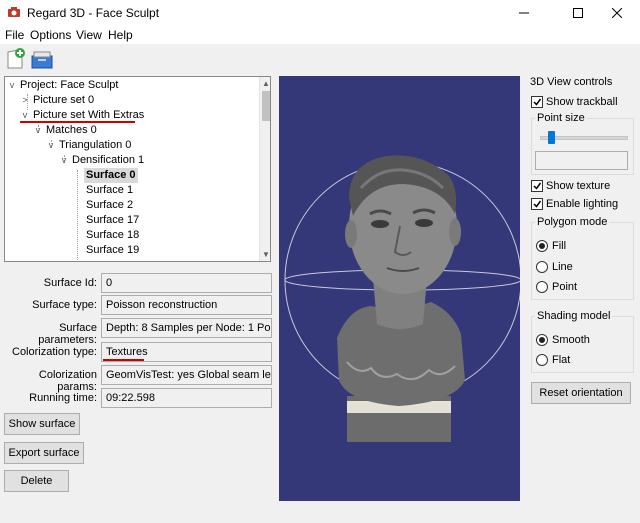 The image size is (640, 523). What do you see at coordinates (120, 35) in the screenshot?
I see `menu-help: Help` at bounding box center [120, 35].